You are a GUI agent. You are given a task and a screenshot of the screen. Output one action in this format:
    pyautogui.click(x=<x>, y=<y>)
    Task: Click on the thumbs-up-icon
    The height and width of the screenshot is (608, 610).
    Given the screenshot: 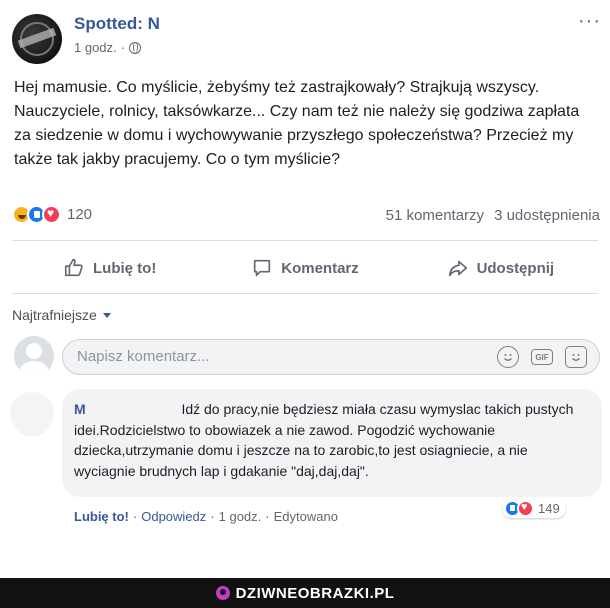 What is the action you would take?
    pyautogui.click(x=73, y=267)
    